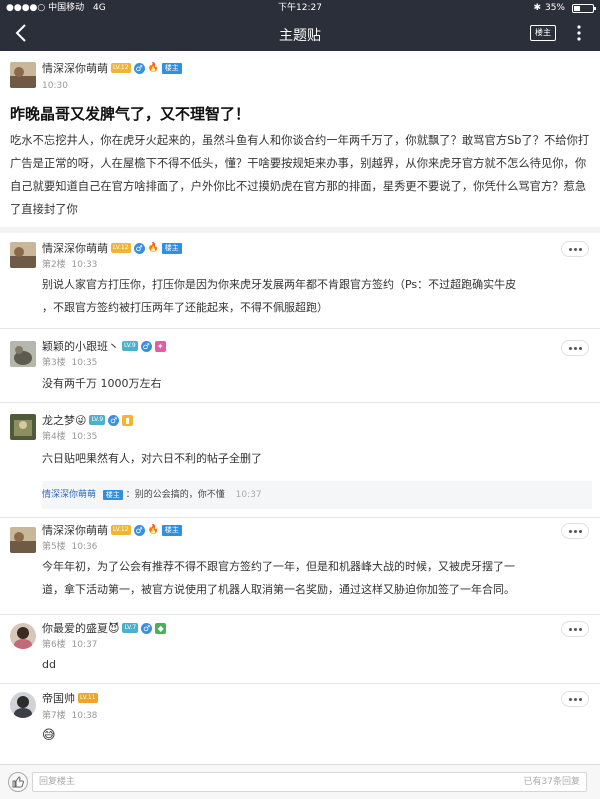  I want to click on reply-time: 10:33, so click(84, 265).